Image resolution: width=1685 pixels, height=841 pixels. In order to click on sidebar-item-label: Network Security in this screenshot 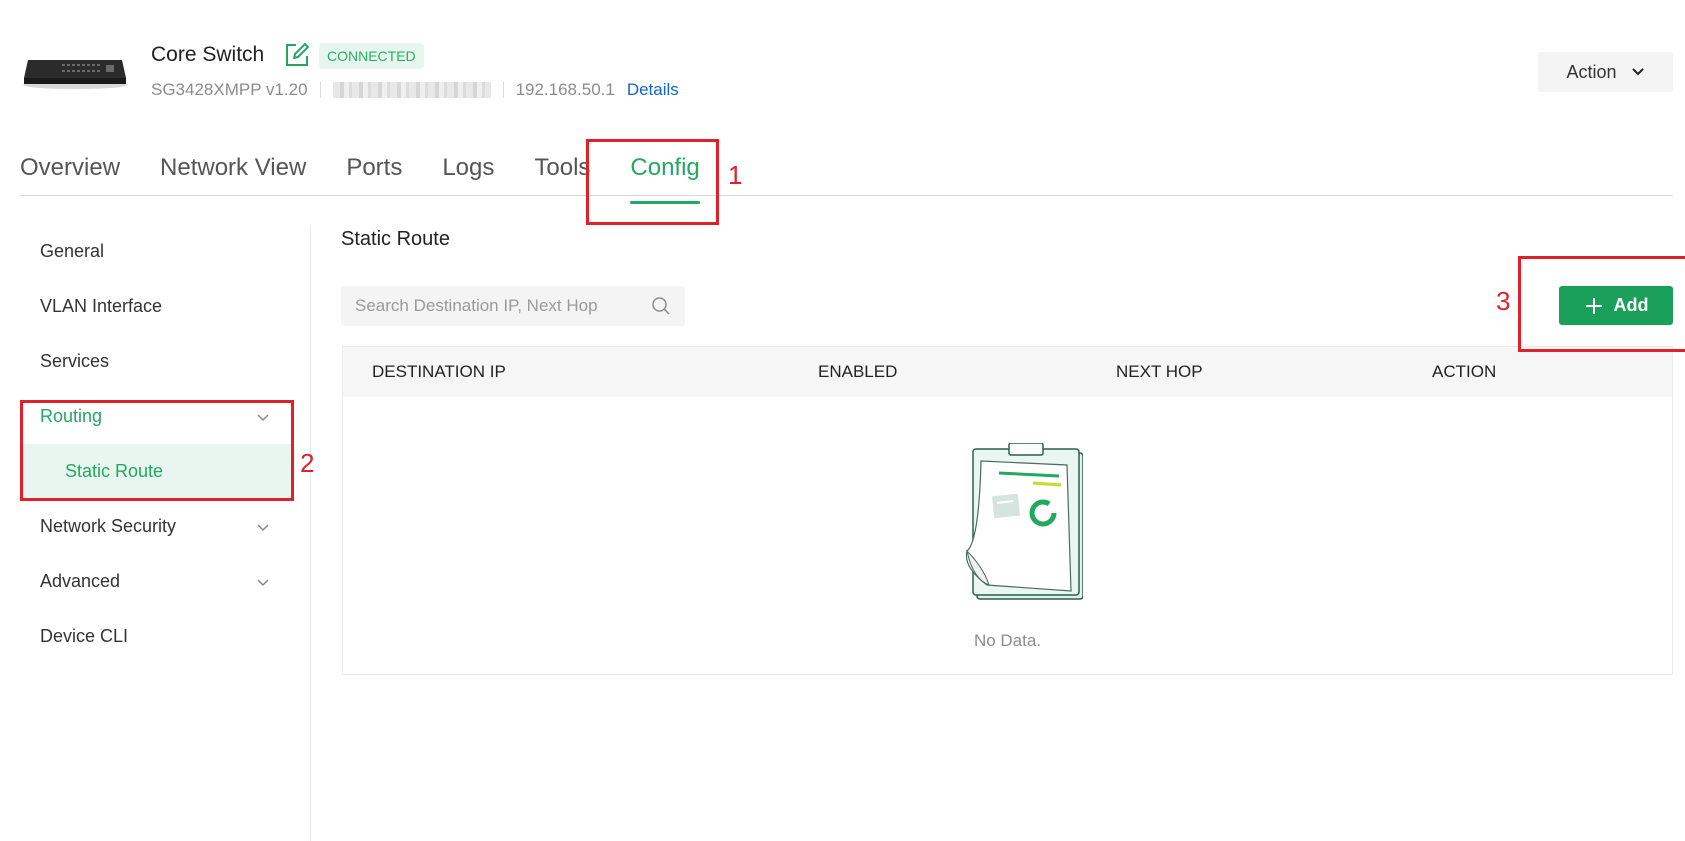, I will do `click(108, 526)`.